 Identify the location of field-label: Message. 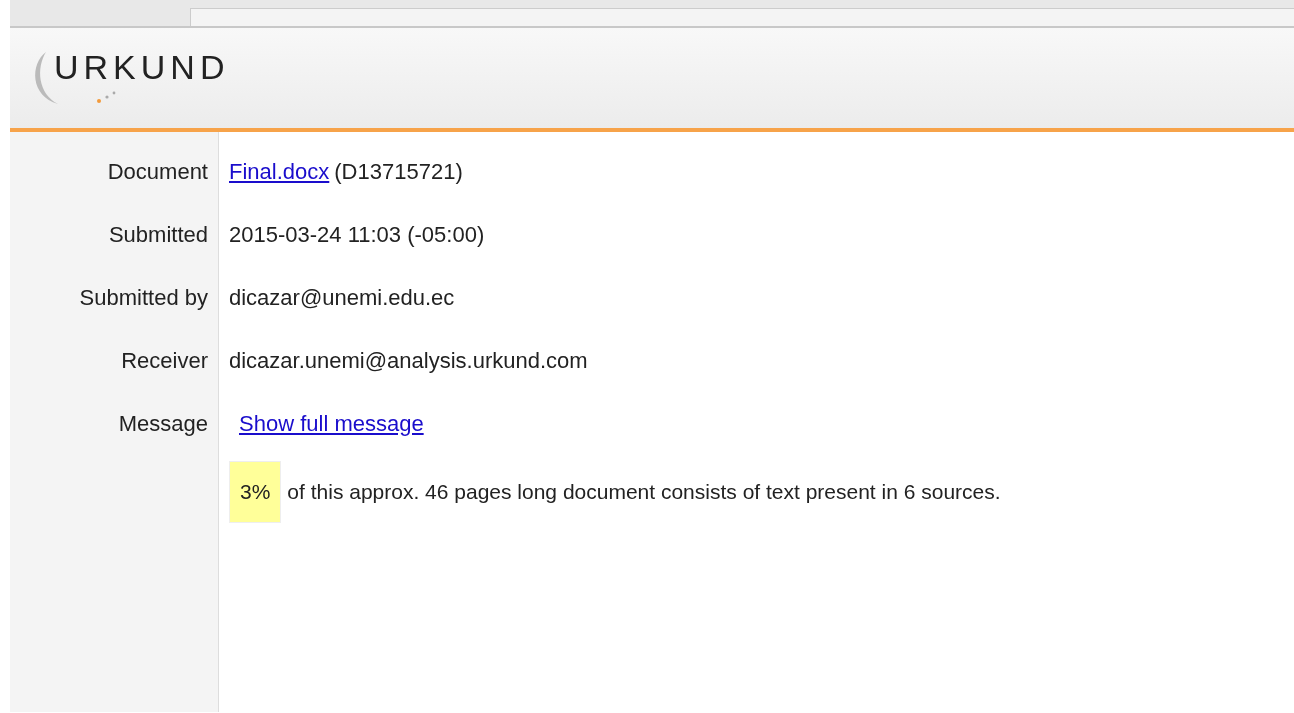
(163, 423).